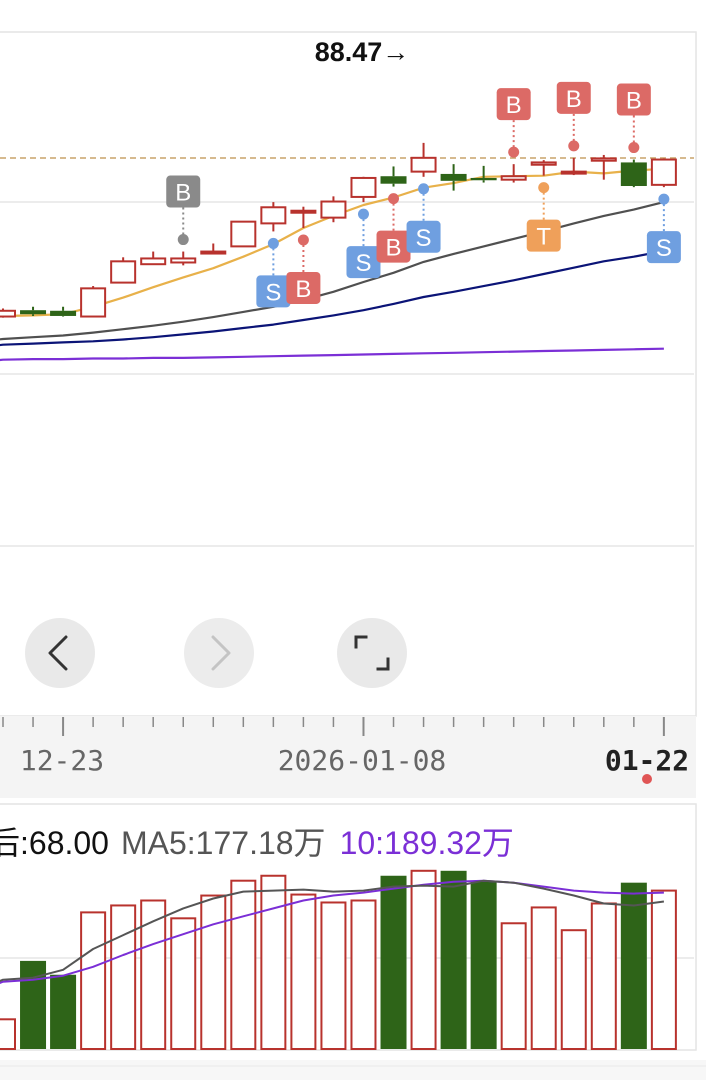 The height and width of the screenshot is (1085, 706). I want to click on next-period-button, so click(219, 653).